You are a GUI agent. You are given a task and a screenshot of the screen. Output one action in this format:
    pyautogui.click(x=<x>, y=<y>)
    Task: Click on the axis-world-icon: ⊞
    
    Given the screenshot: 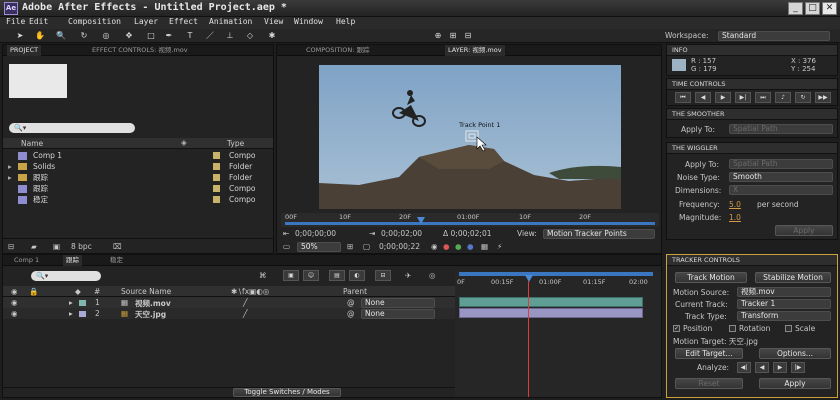 What is the action you would take?
    pyautogui.click(x=453, y=35)
    